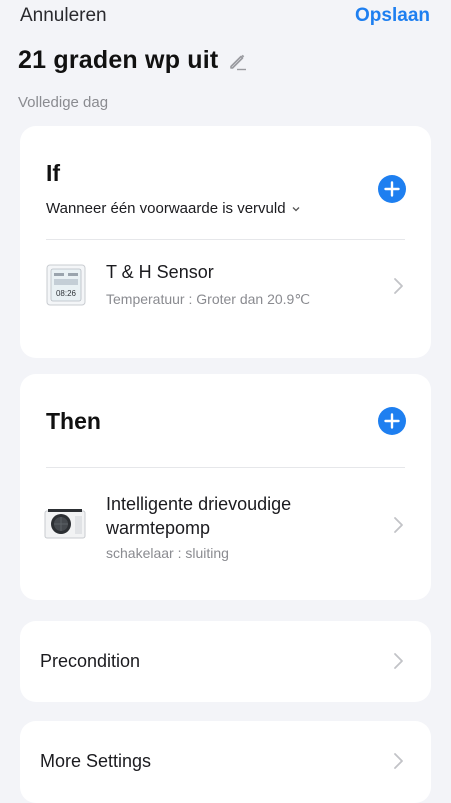  I want to click on top-bar: Annuleren Opslaan, so click(225, 15).